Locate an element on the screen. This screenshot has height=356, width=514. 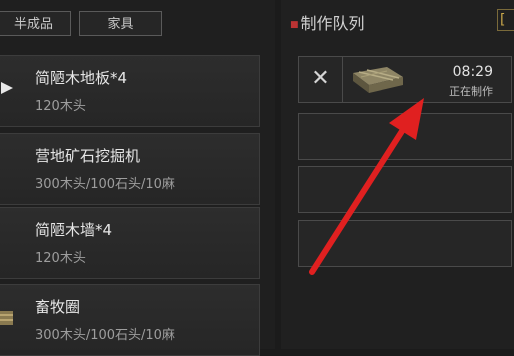
recipe-name: 简陋木地板*4 is located at coordinates (81, 78).